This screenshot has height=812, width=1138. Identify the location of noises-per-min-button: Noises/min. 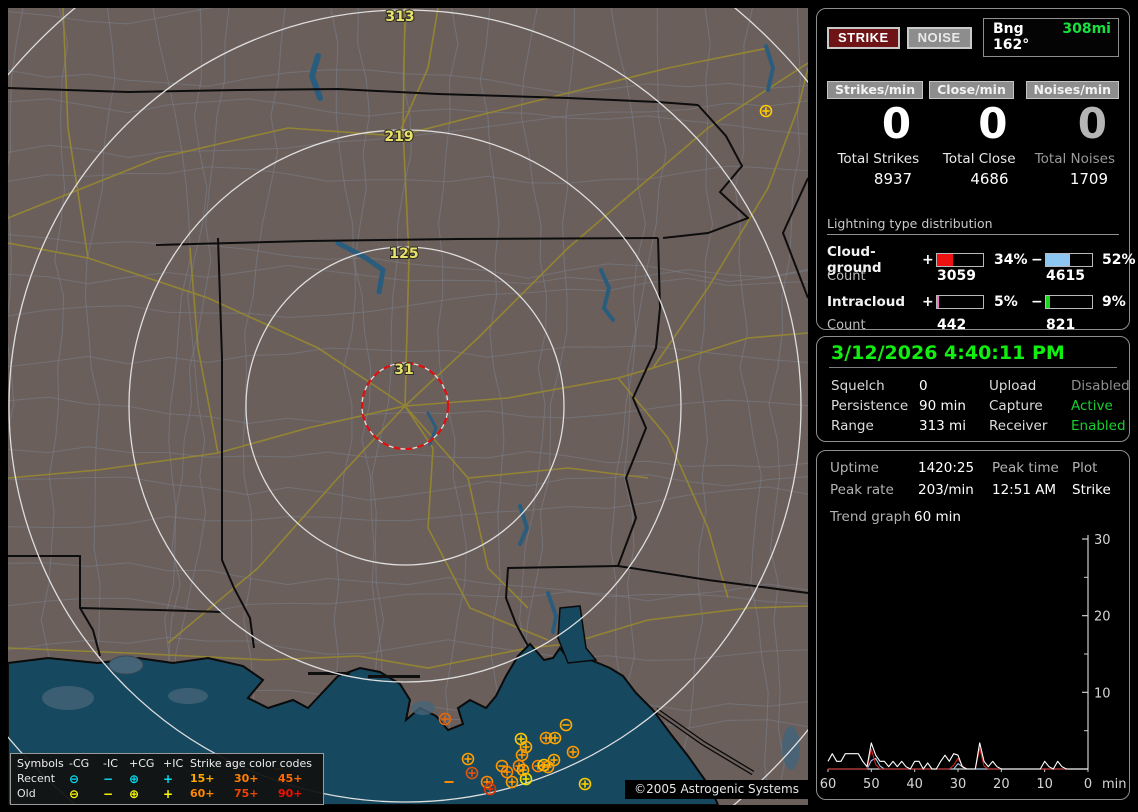
(1072, 90).